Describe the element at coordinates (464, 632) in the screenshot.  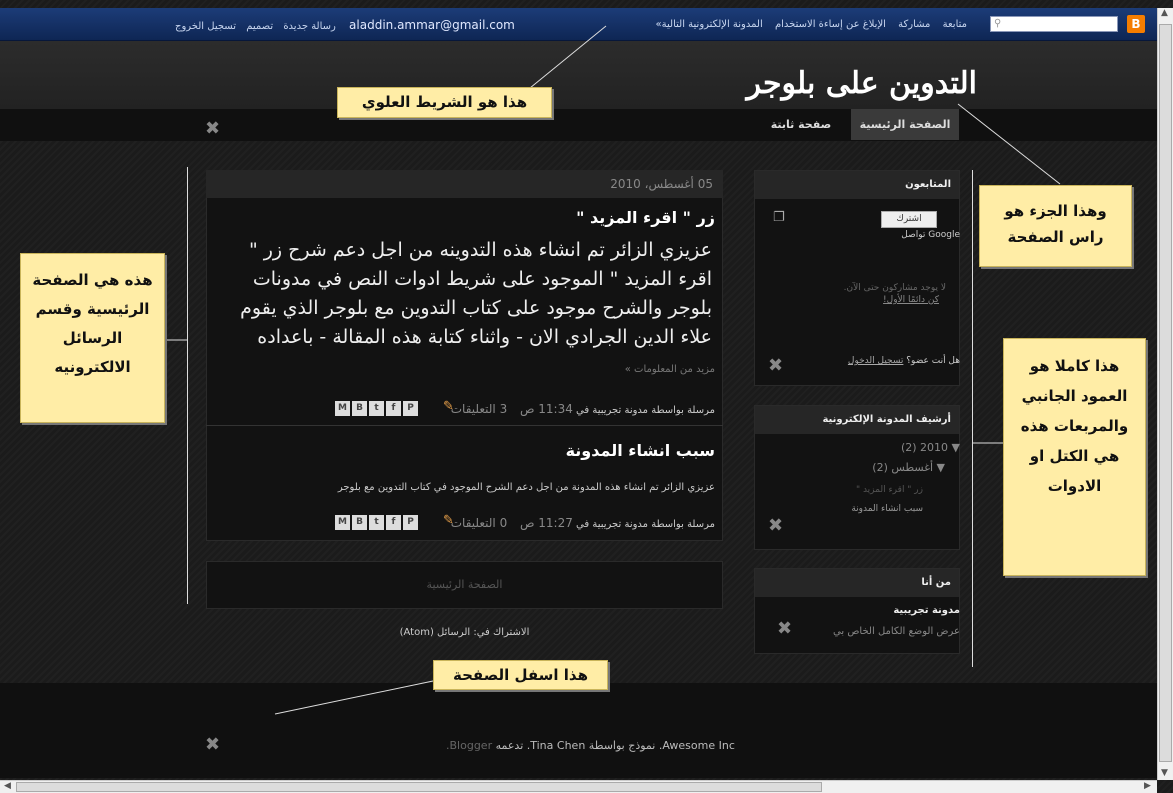
I see `subscribe-atom-link: الاشتراك في: الرسائل (Atom)` at that location.